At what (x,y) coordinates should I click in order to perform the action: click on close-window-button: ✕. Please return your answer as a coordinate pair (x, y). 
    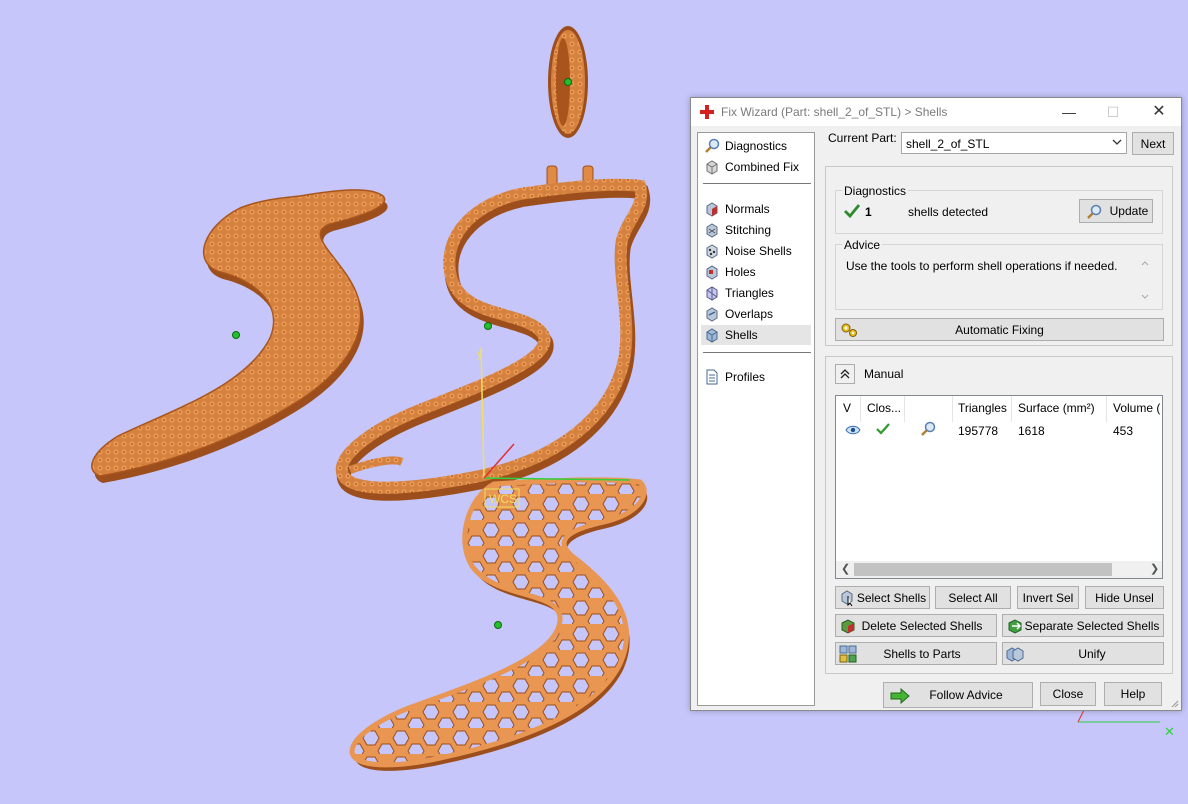
    Looking at the image, I should click on (1159, 112).